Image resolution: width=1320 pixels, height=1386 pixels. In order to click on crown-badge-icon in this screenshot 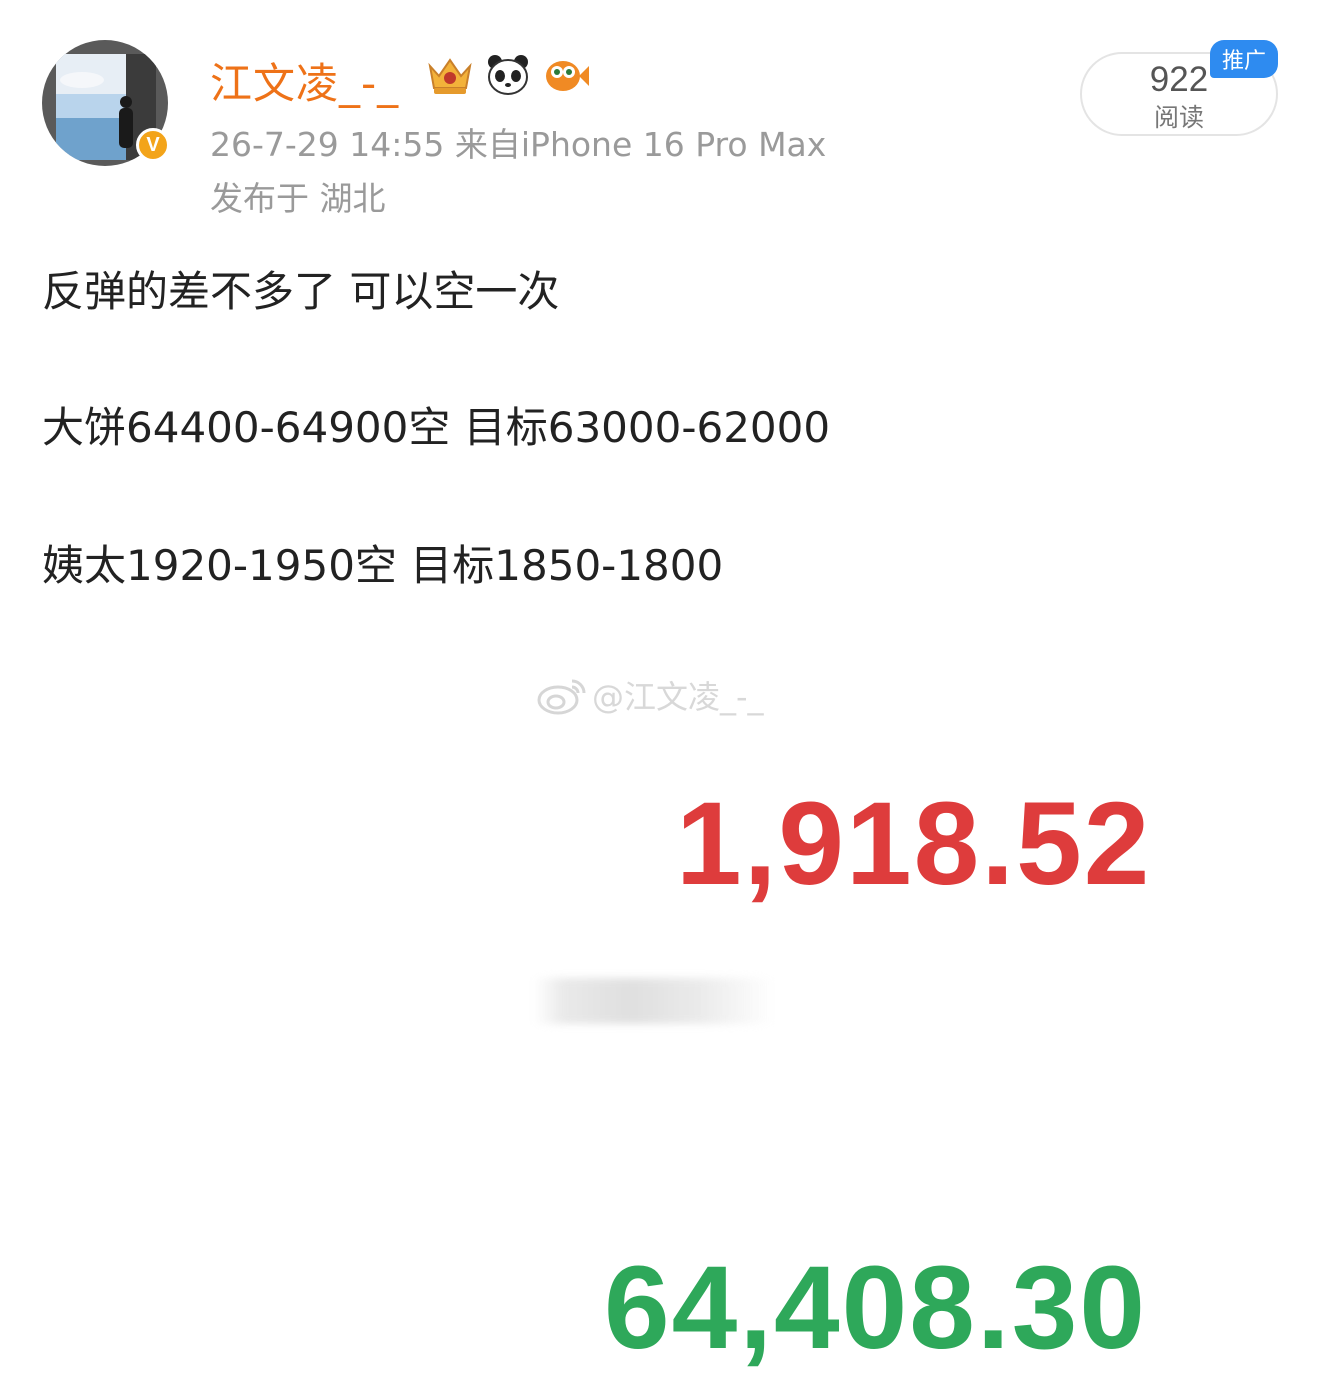, I will do `click(450, 75)`.